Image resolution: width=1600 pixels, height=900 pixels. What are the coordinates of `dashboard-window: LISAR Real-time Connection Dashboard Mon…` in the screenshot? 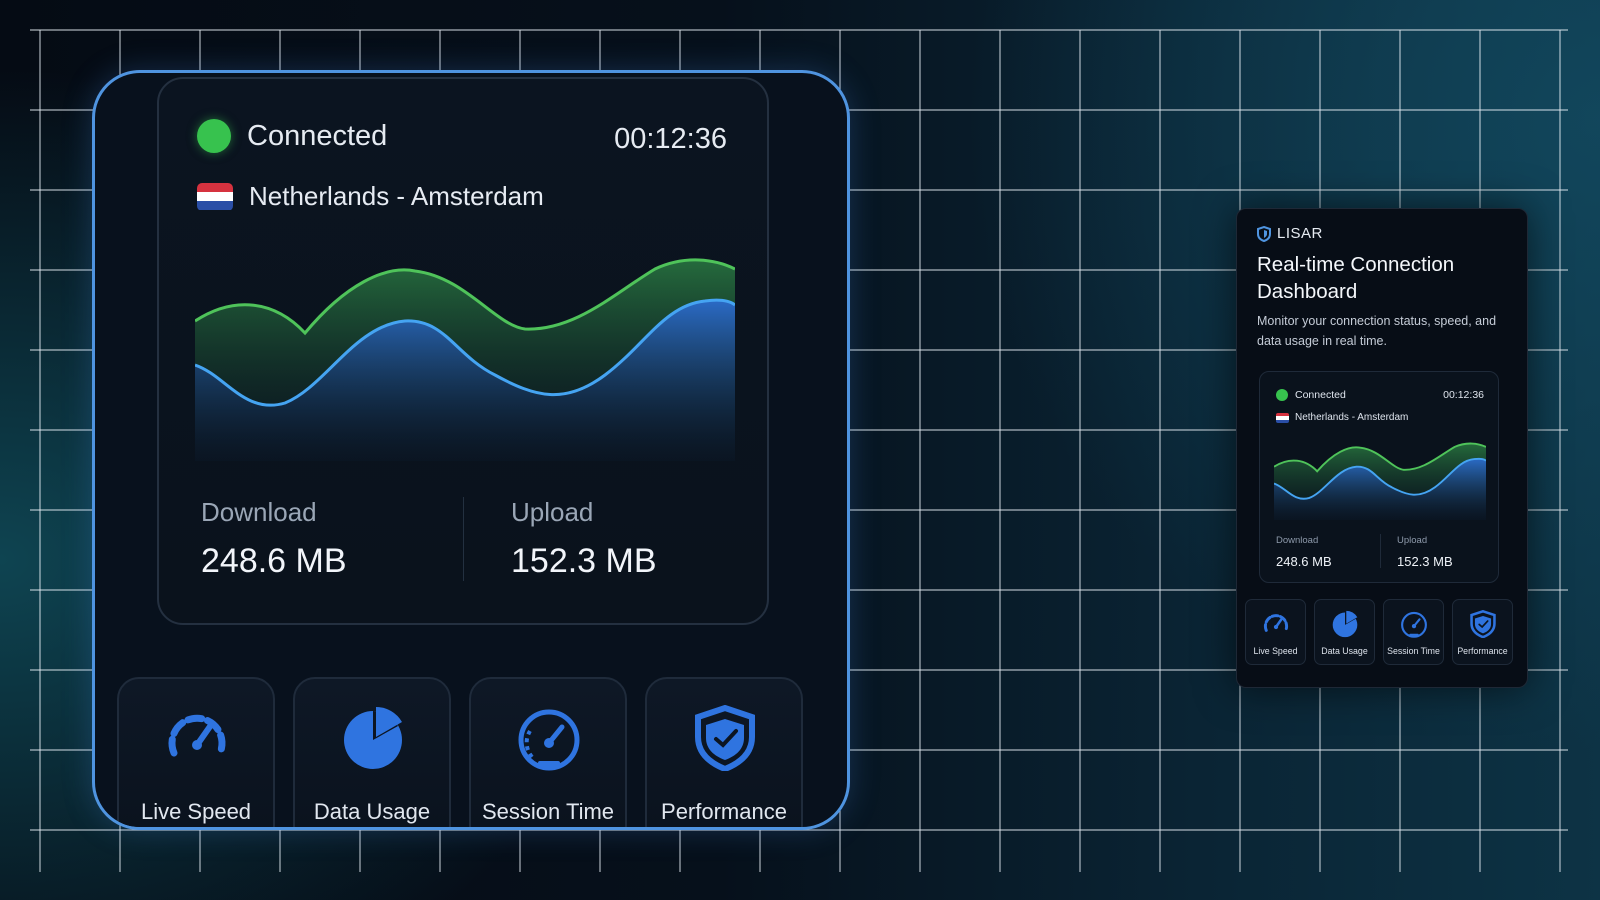 It's located at (1382, 448).